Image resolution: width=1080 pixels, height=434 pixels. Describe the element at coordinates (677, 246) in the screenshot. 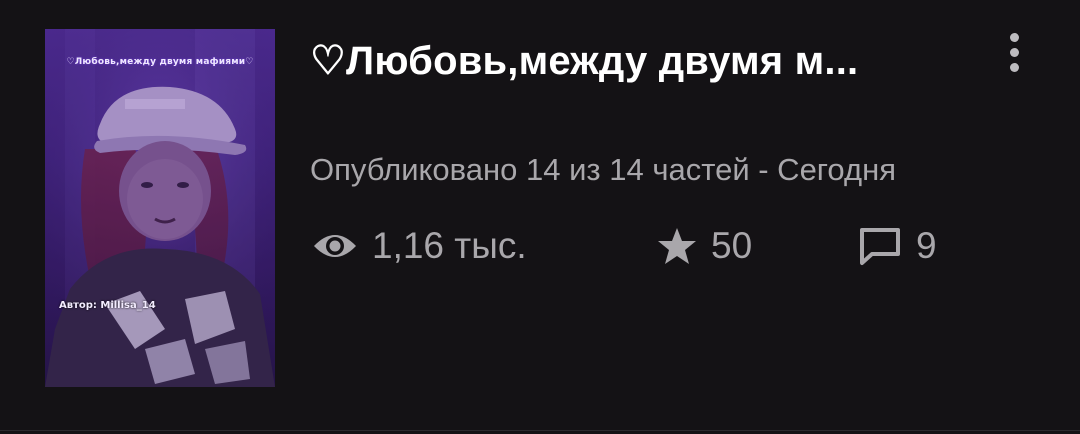

I see `star-icon` at that location.